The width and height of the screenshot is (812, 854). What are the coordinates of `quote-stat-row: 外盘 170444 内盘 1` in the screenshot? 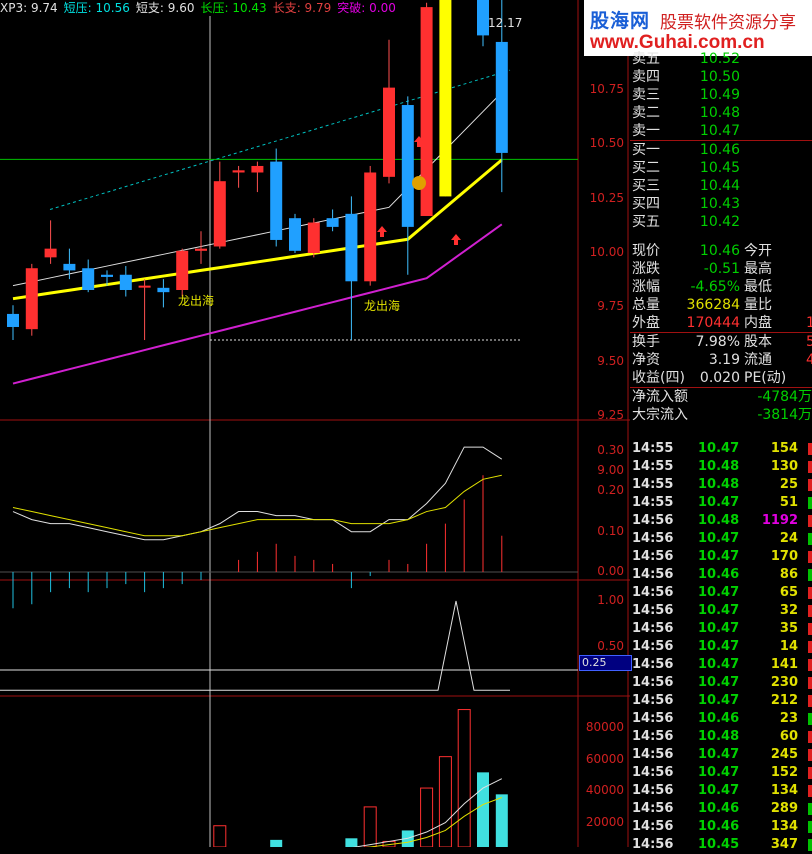 It's located at (721, 323).